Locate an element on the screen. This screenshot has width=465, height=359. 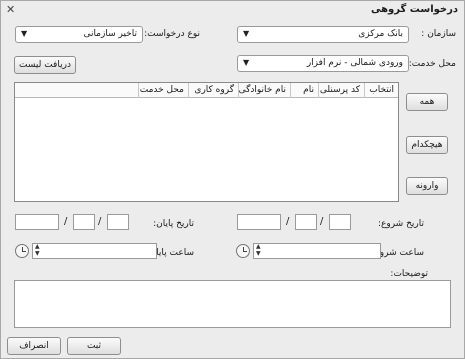
select-none-button: هیچکدام is located at coordinates (427, 145).